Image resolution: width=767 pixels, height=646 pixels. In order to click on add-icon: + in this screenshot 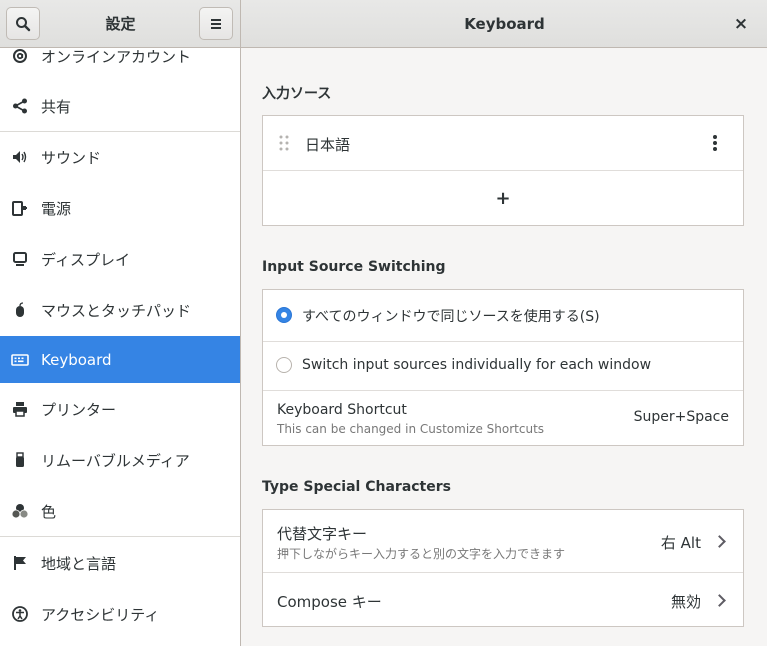, I will do `click(503, 198)`.